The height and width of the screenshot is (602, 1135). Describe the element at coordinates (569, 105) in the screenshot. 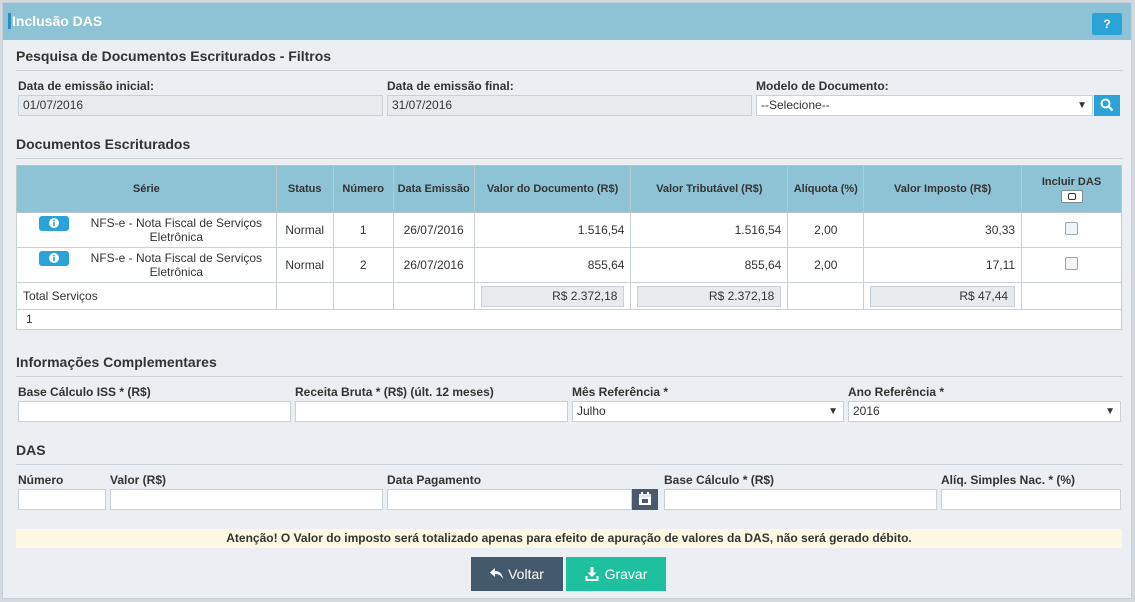

I see `end-date-field: 31/07/2016` at that location.